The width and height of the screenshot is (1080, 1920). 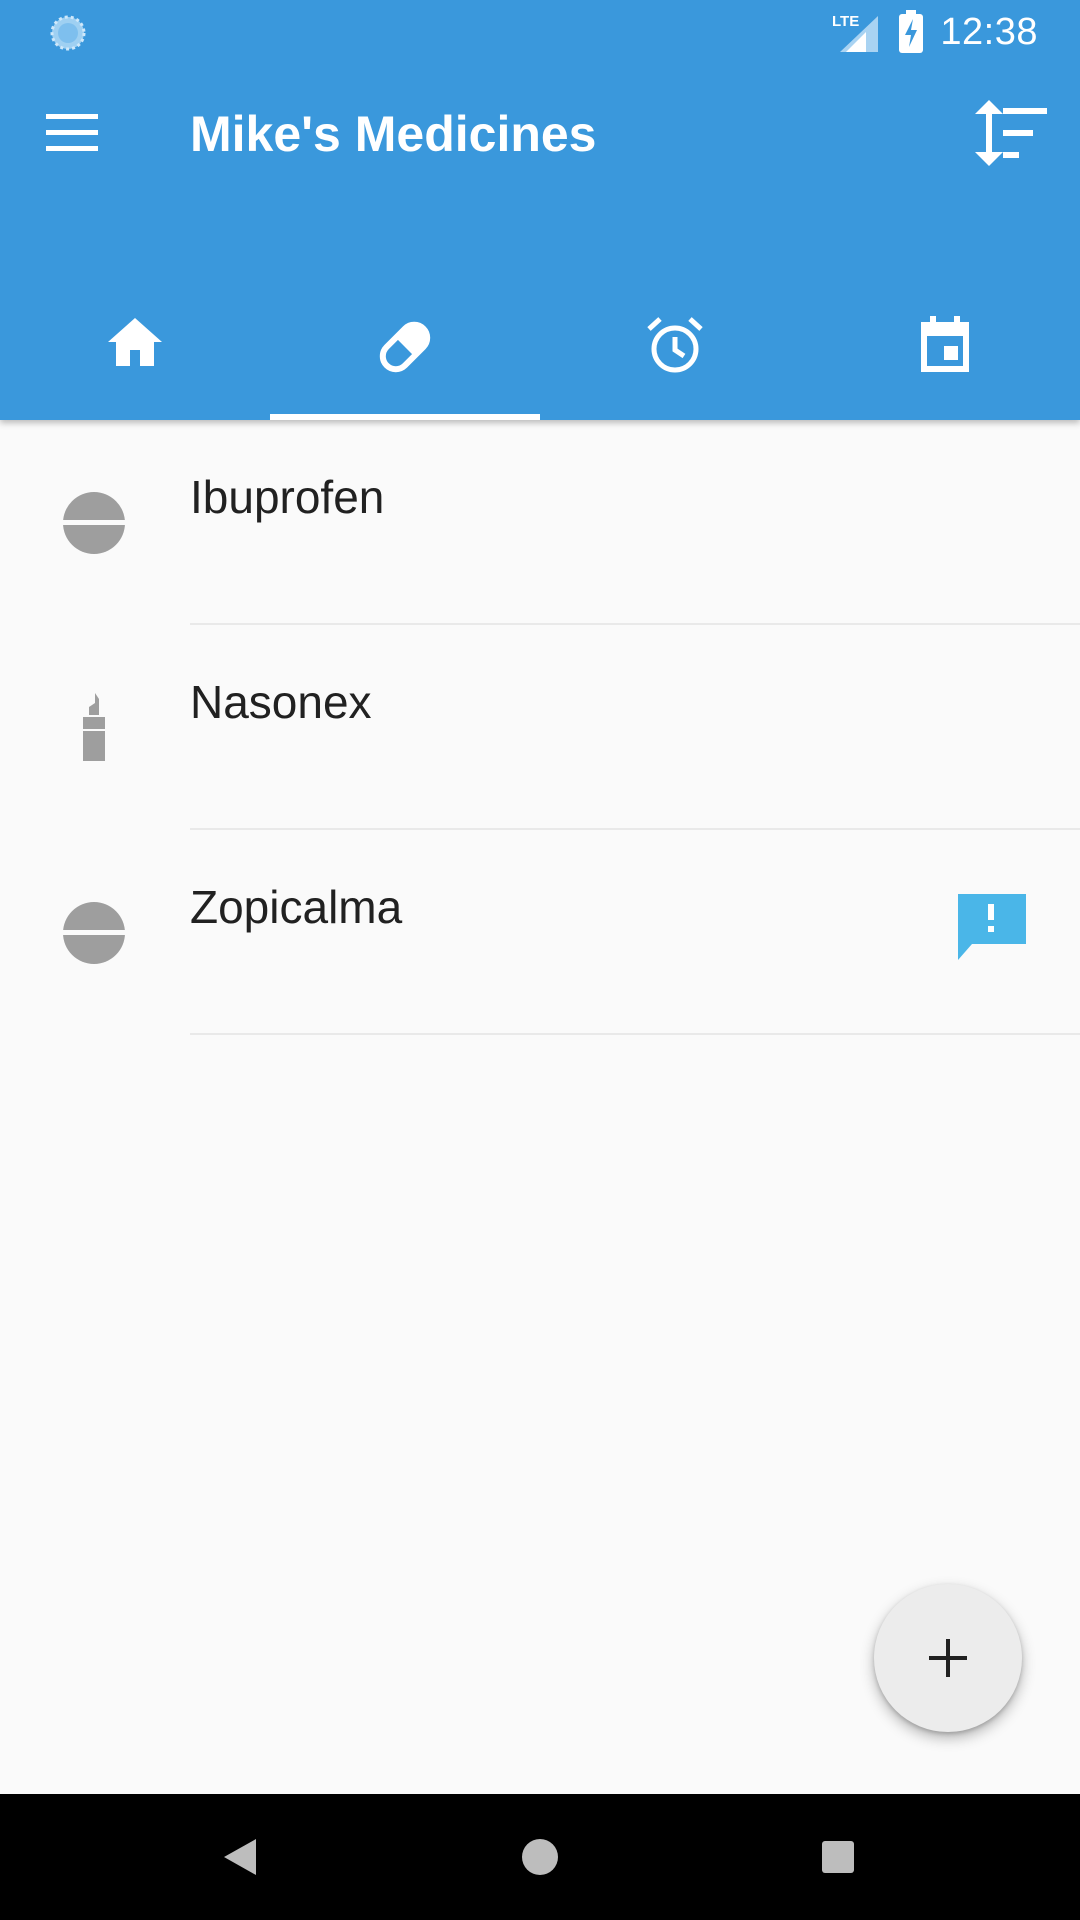 I want to click on network-label: LTE, so click(x=845, y=21).